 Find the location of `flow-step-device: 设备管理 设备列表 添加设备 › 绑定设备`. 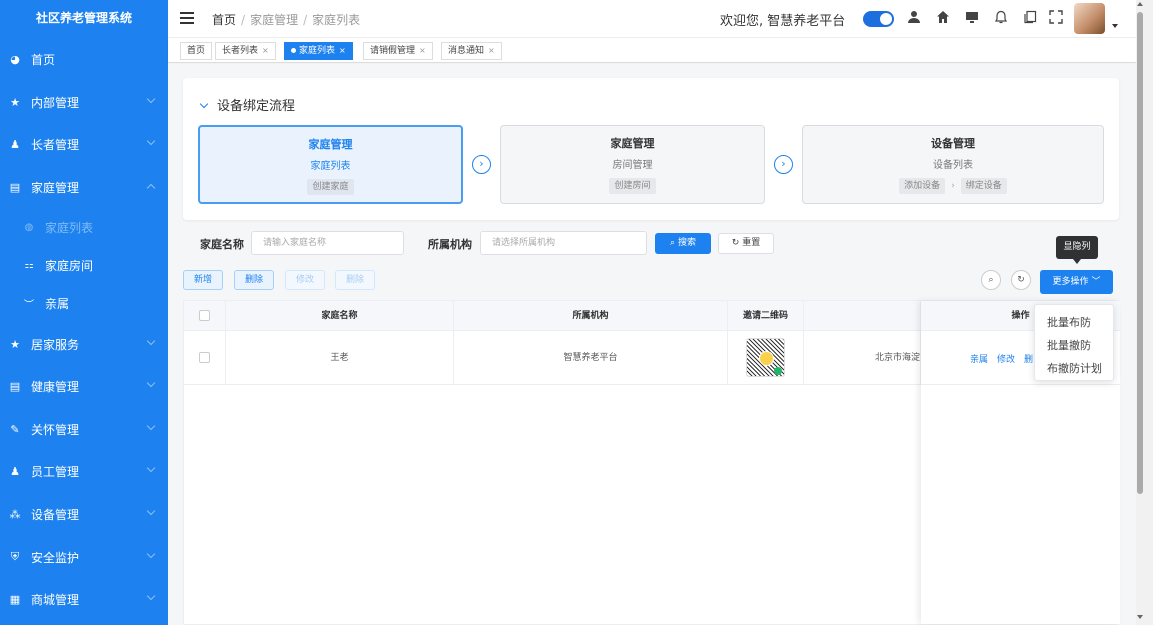

flow-step-device: 设备管理 设备列表 添加设备 › 绑定设备 is located at coordinates (953, 164).